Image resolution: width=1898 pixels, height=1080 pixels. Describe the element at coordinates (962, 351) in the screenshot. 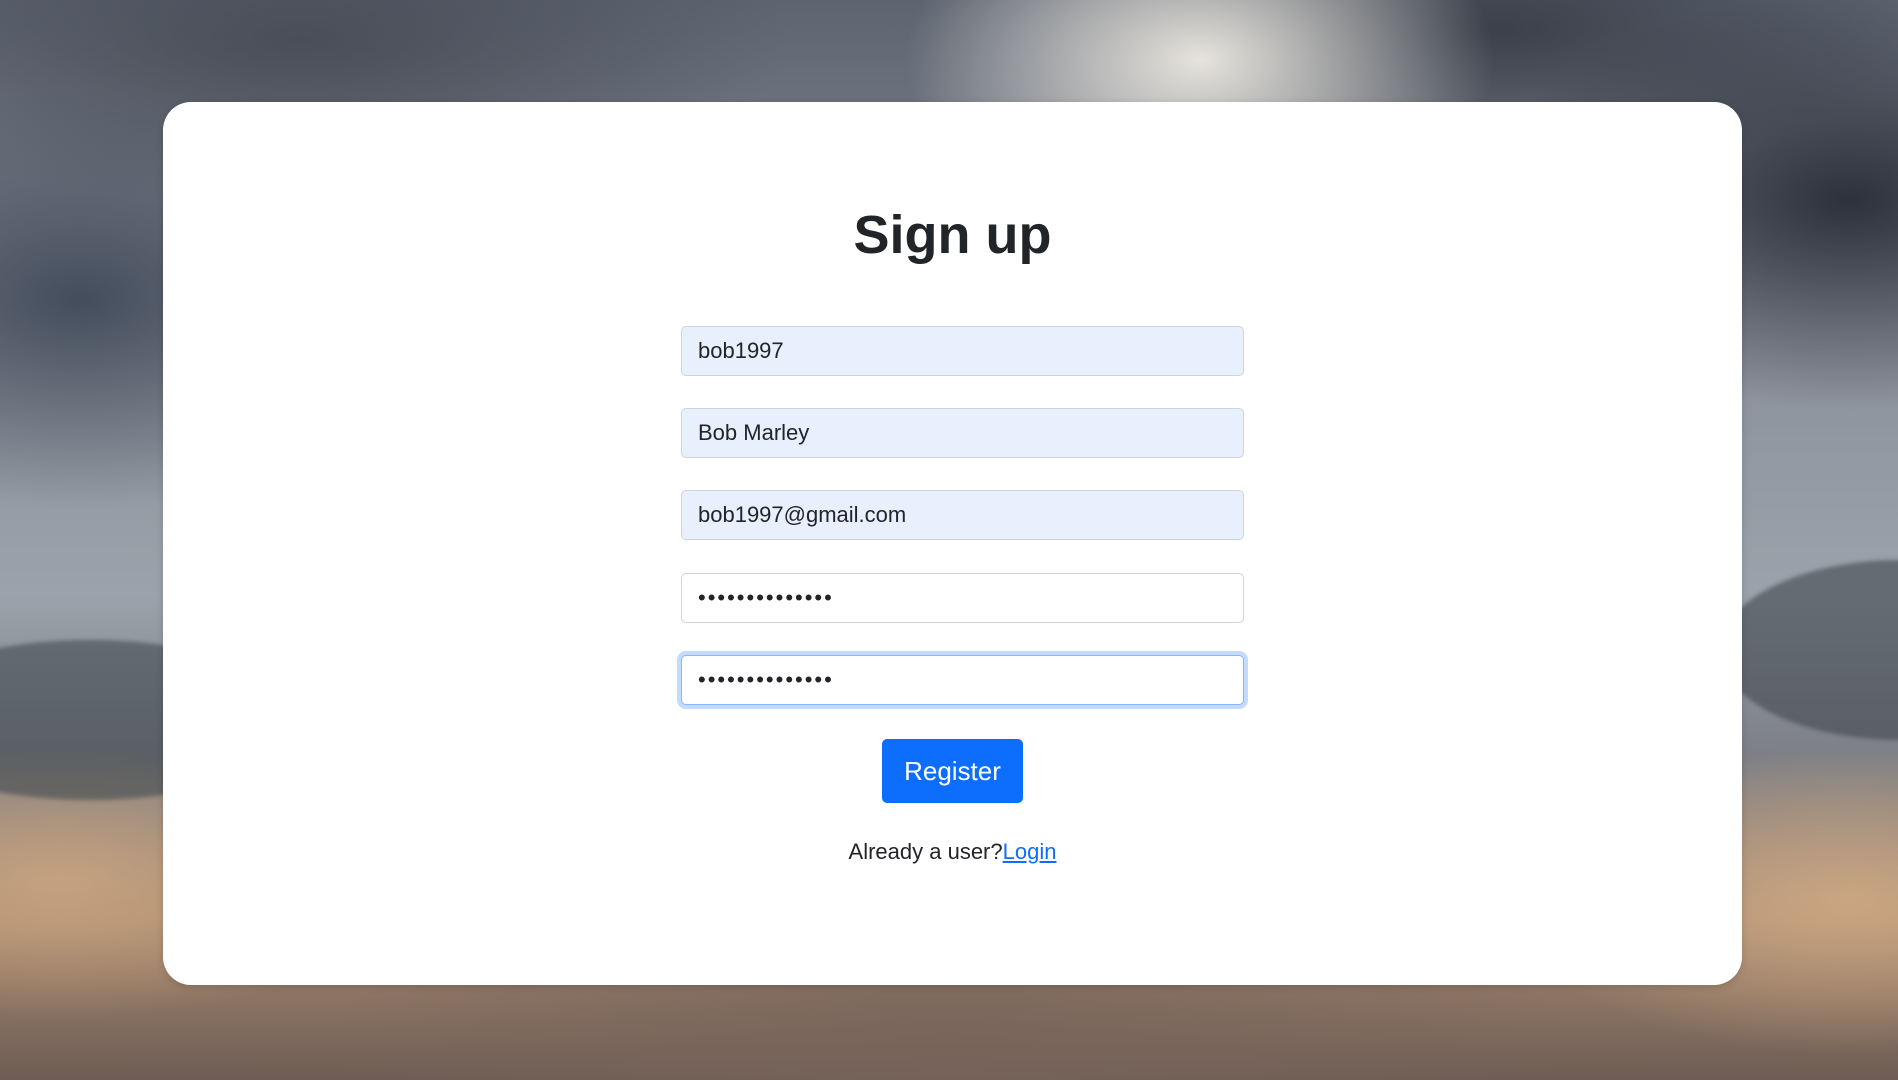

I see `username-input` at that location.